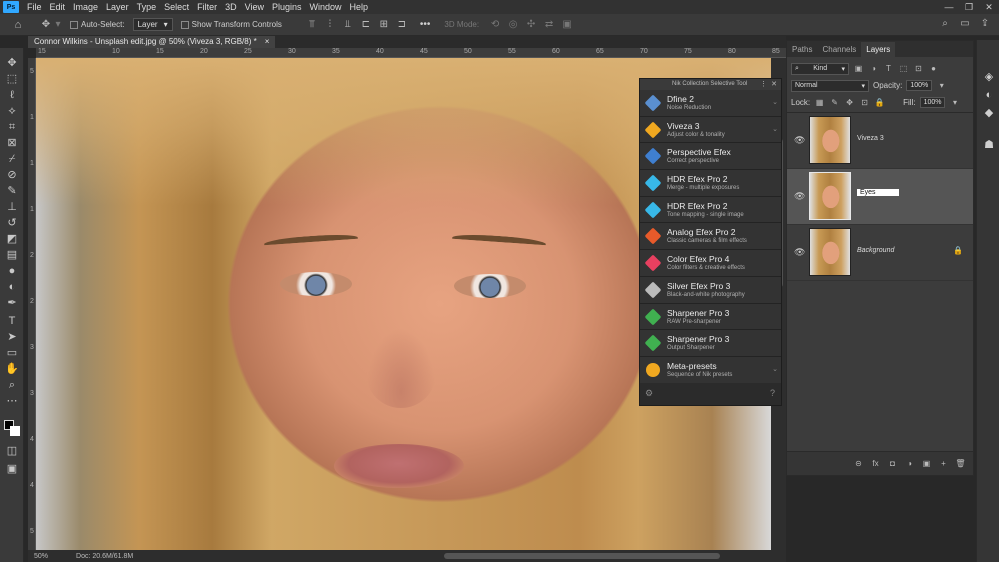  Describe the element at coordinates (12, 451) in the screenshot. I see `quick-mask-icon: ◫` at that location.